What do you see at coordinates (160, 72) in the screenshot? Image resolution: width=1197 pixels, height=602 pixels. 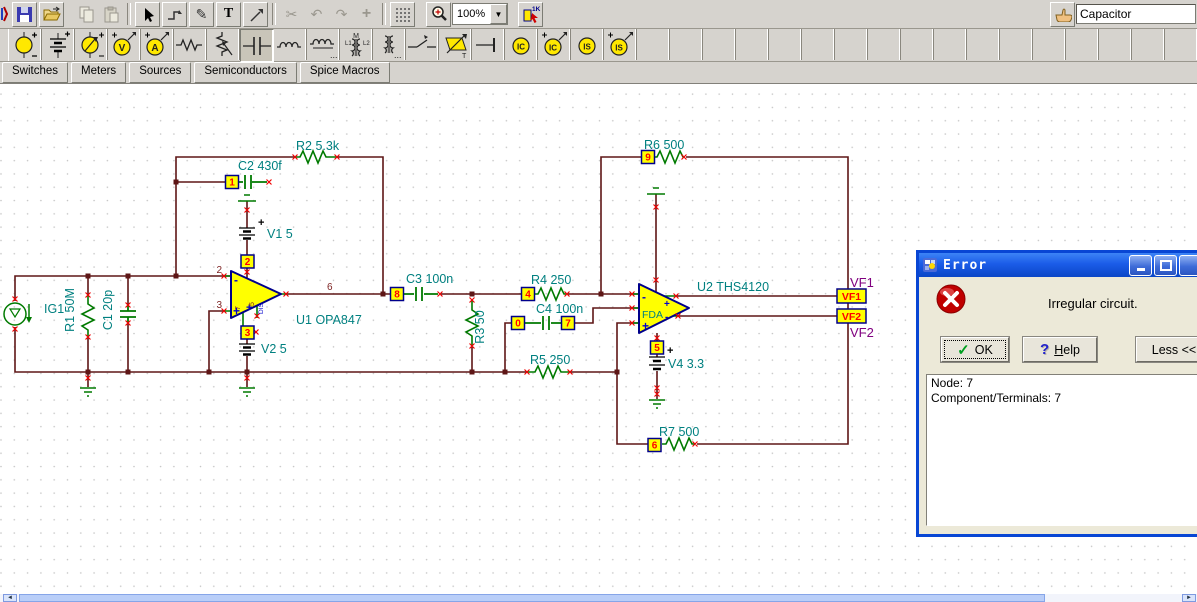 I see `tab-sources: Sources` at bounding box center [160, 72].